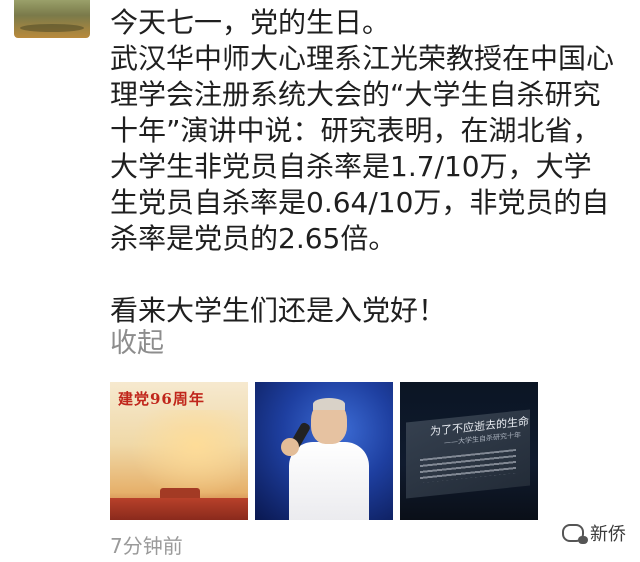 This screenshot has width=640, height=562. I want to click on photo-speaker, so click(324, 451).